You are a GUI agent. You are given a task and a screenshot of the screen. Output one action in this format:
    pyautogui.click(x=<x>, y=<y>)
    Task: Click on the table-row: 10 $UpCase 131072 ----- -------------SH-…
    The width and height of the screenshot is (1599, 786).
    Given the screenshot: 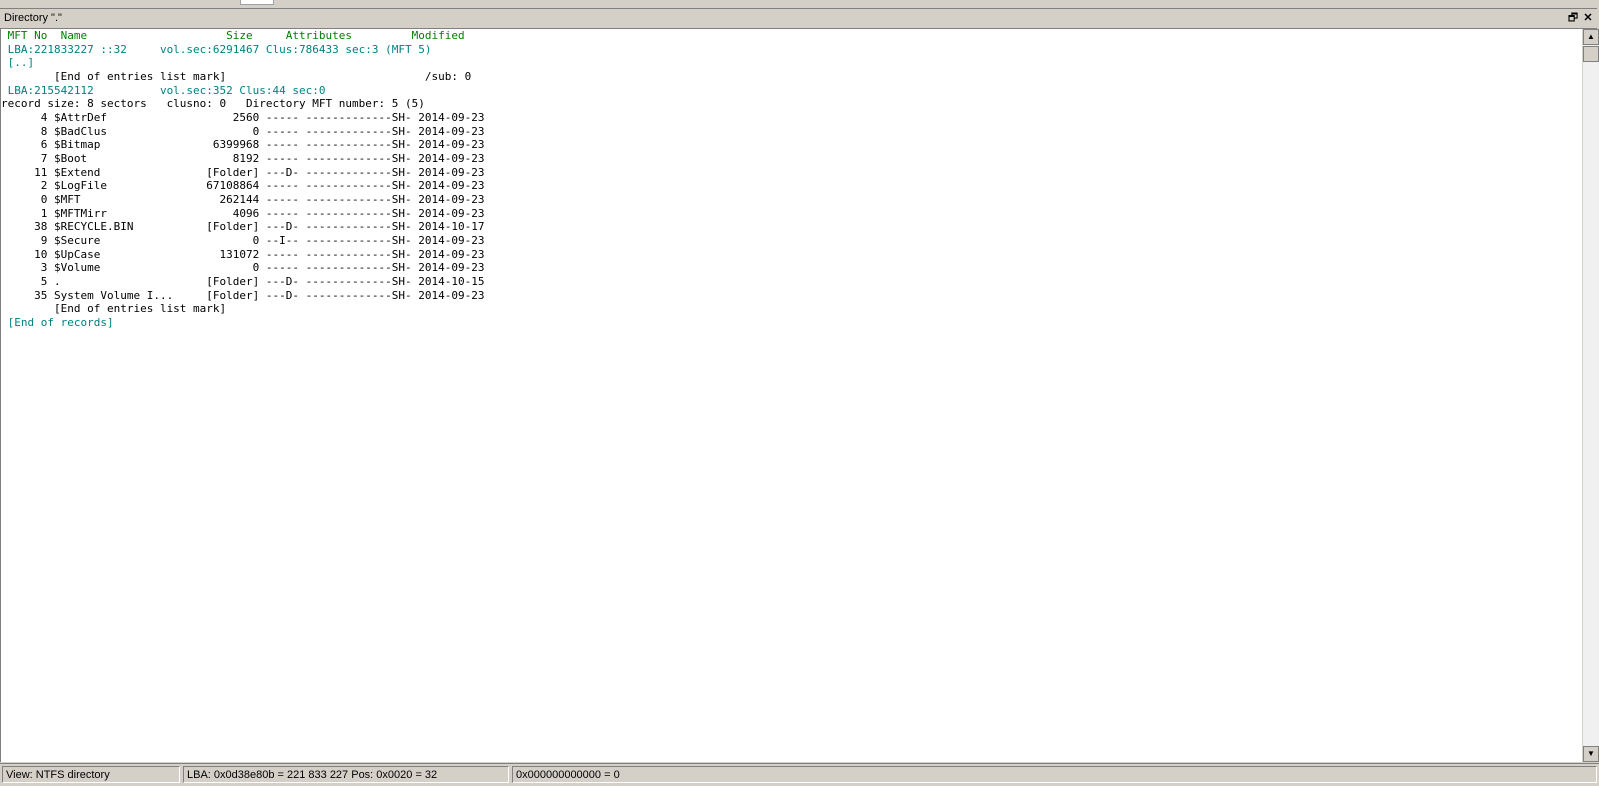 What is the action you would take?
    pyautogui.click(x=242, y=255)
    